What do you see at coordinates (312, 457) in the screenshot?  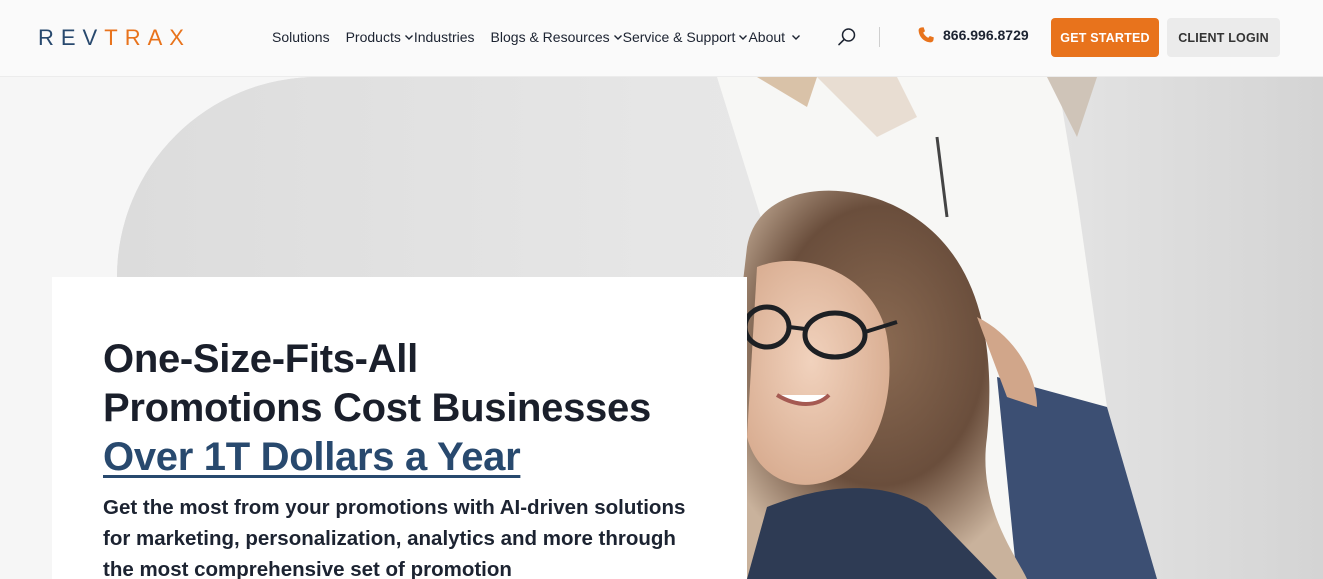 I see `hero-title-highlight-link: Over 1T Dollars a Year` at bounding box center [312, 457].